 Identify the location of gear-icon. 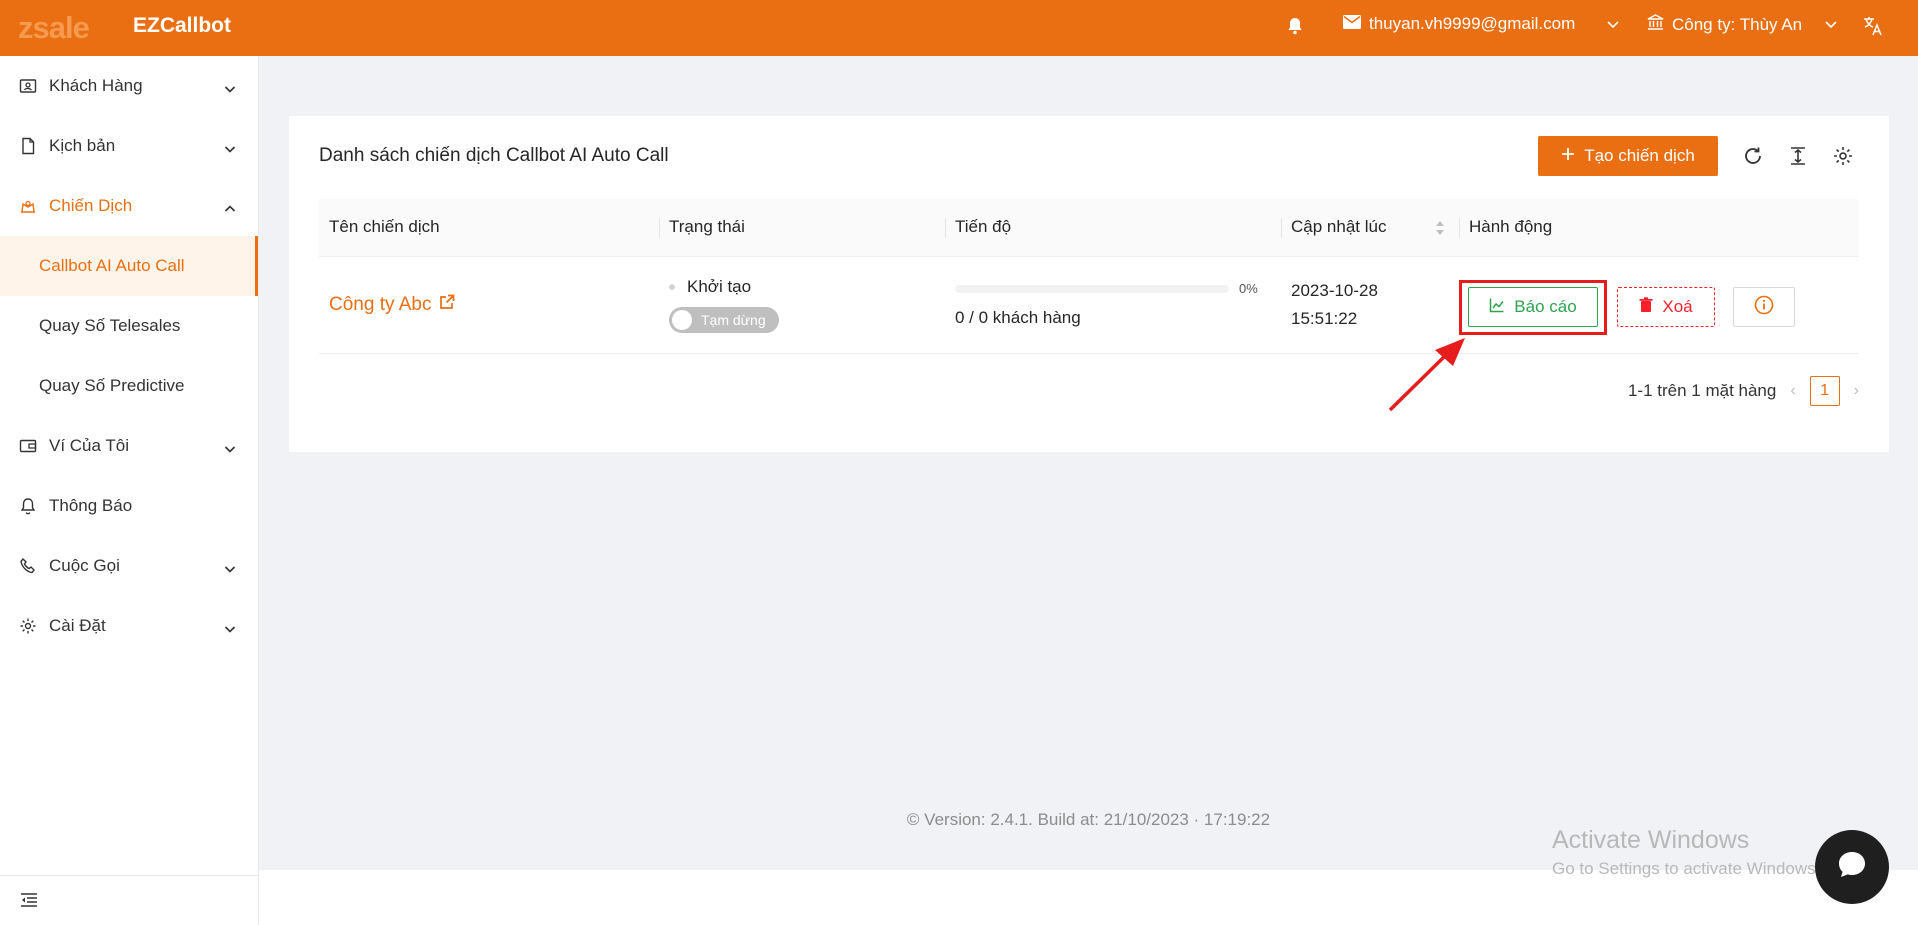
(28, 626).